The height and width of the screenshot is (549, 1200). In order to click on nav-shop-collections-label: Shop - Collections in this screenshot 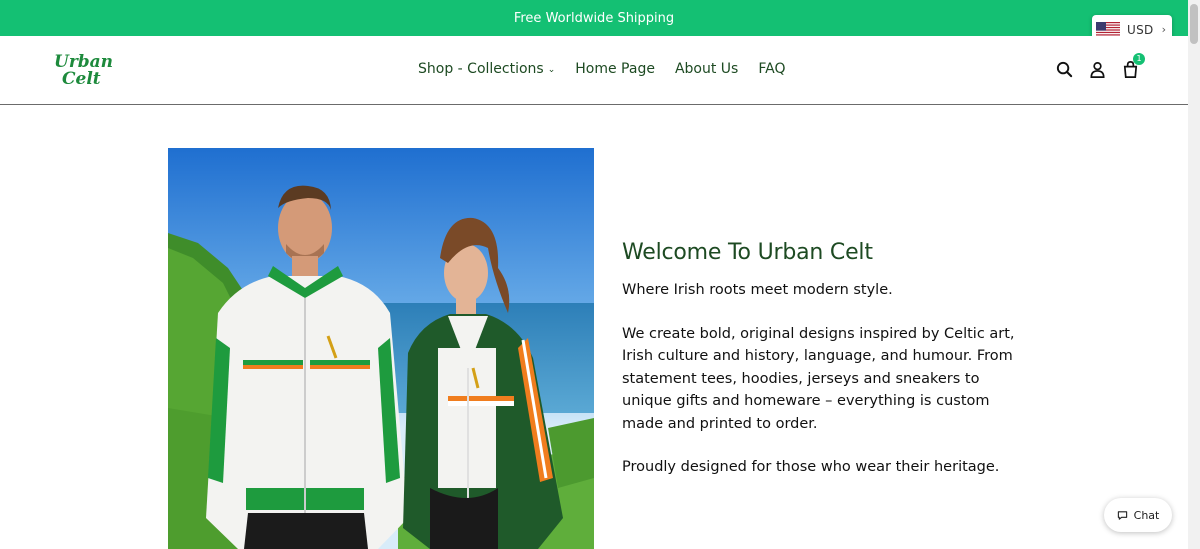, I will do `click(481, 69)`.